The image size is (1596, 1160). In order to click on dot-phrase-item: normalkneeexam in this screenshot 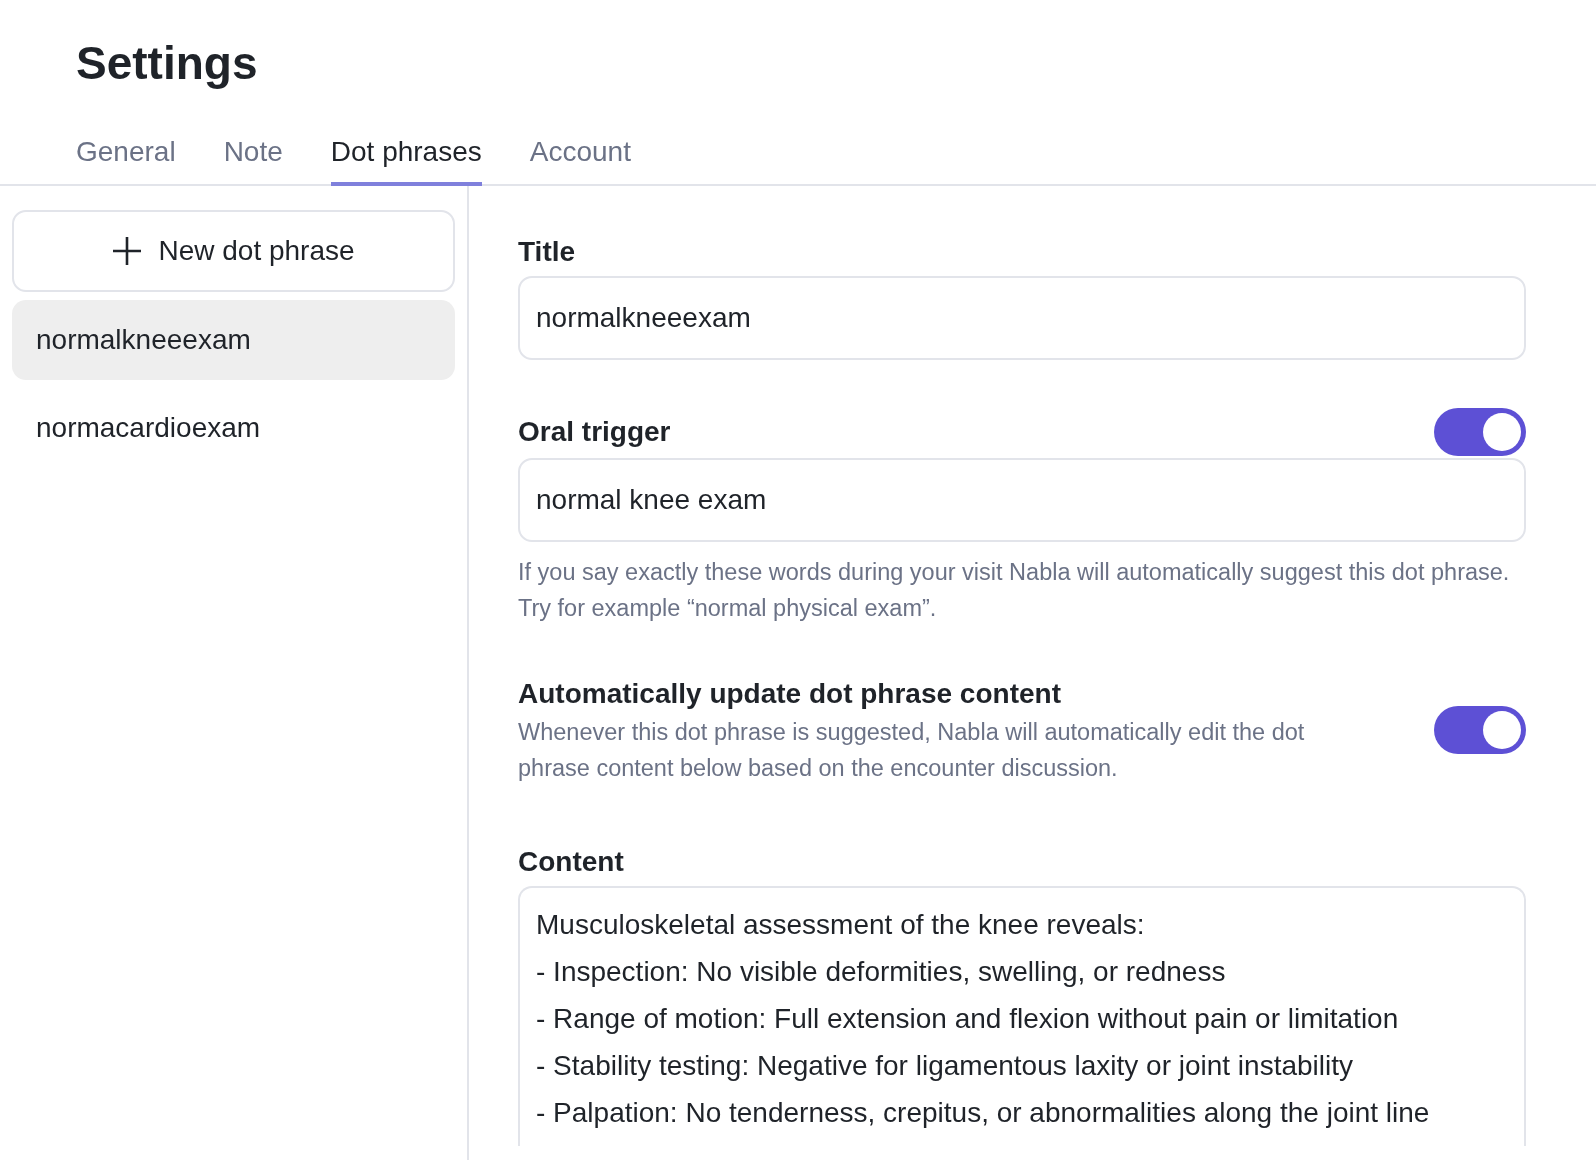, I will do `click(233, 340)`.